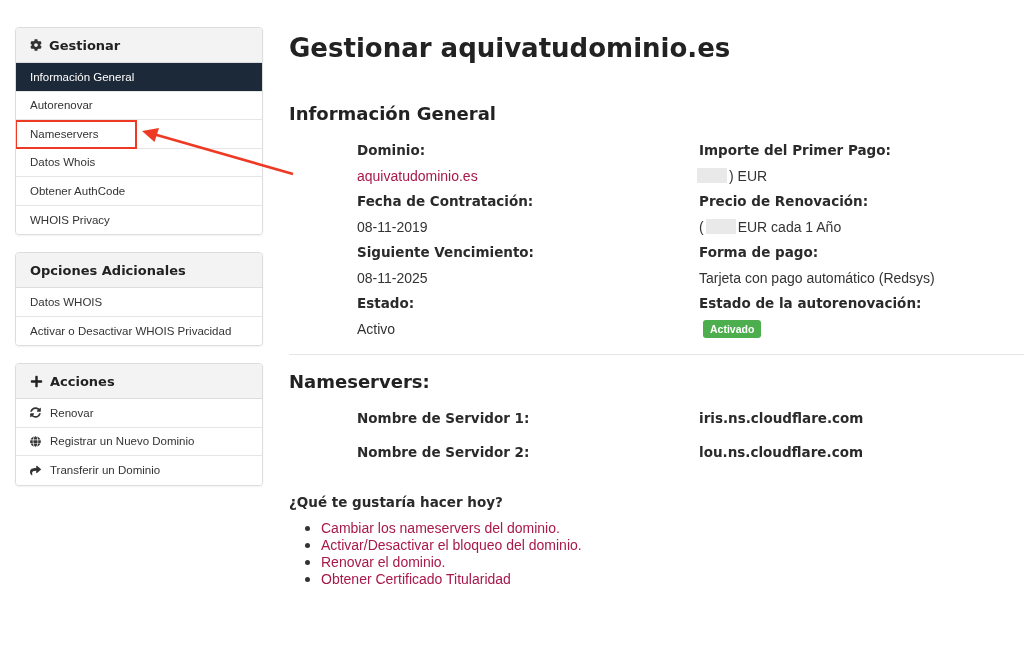 The height and width of the screenshot is (652, 1024). I want to click on action-link: Obtener Certificado Titularidad, so click(416, 580).